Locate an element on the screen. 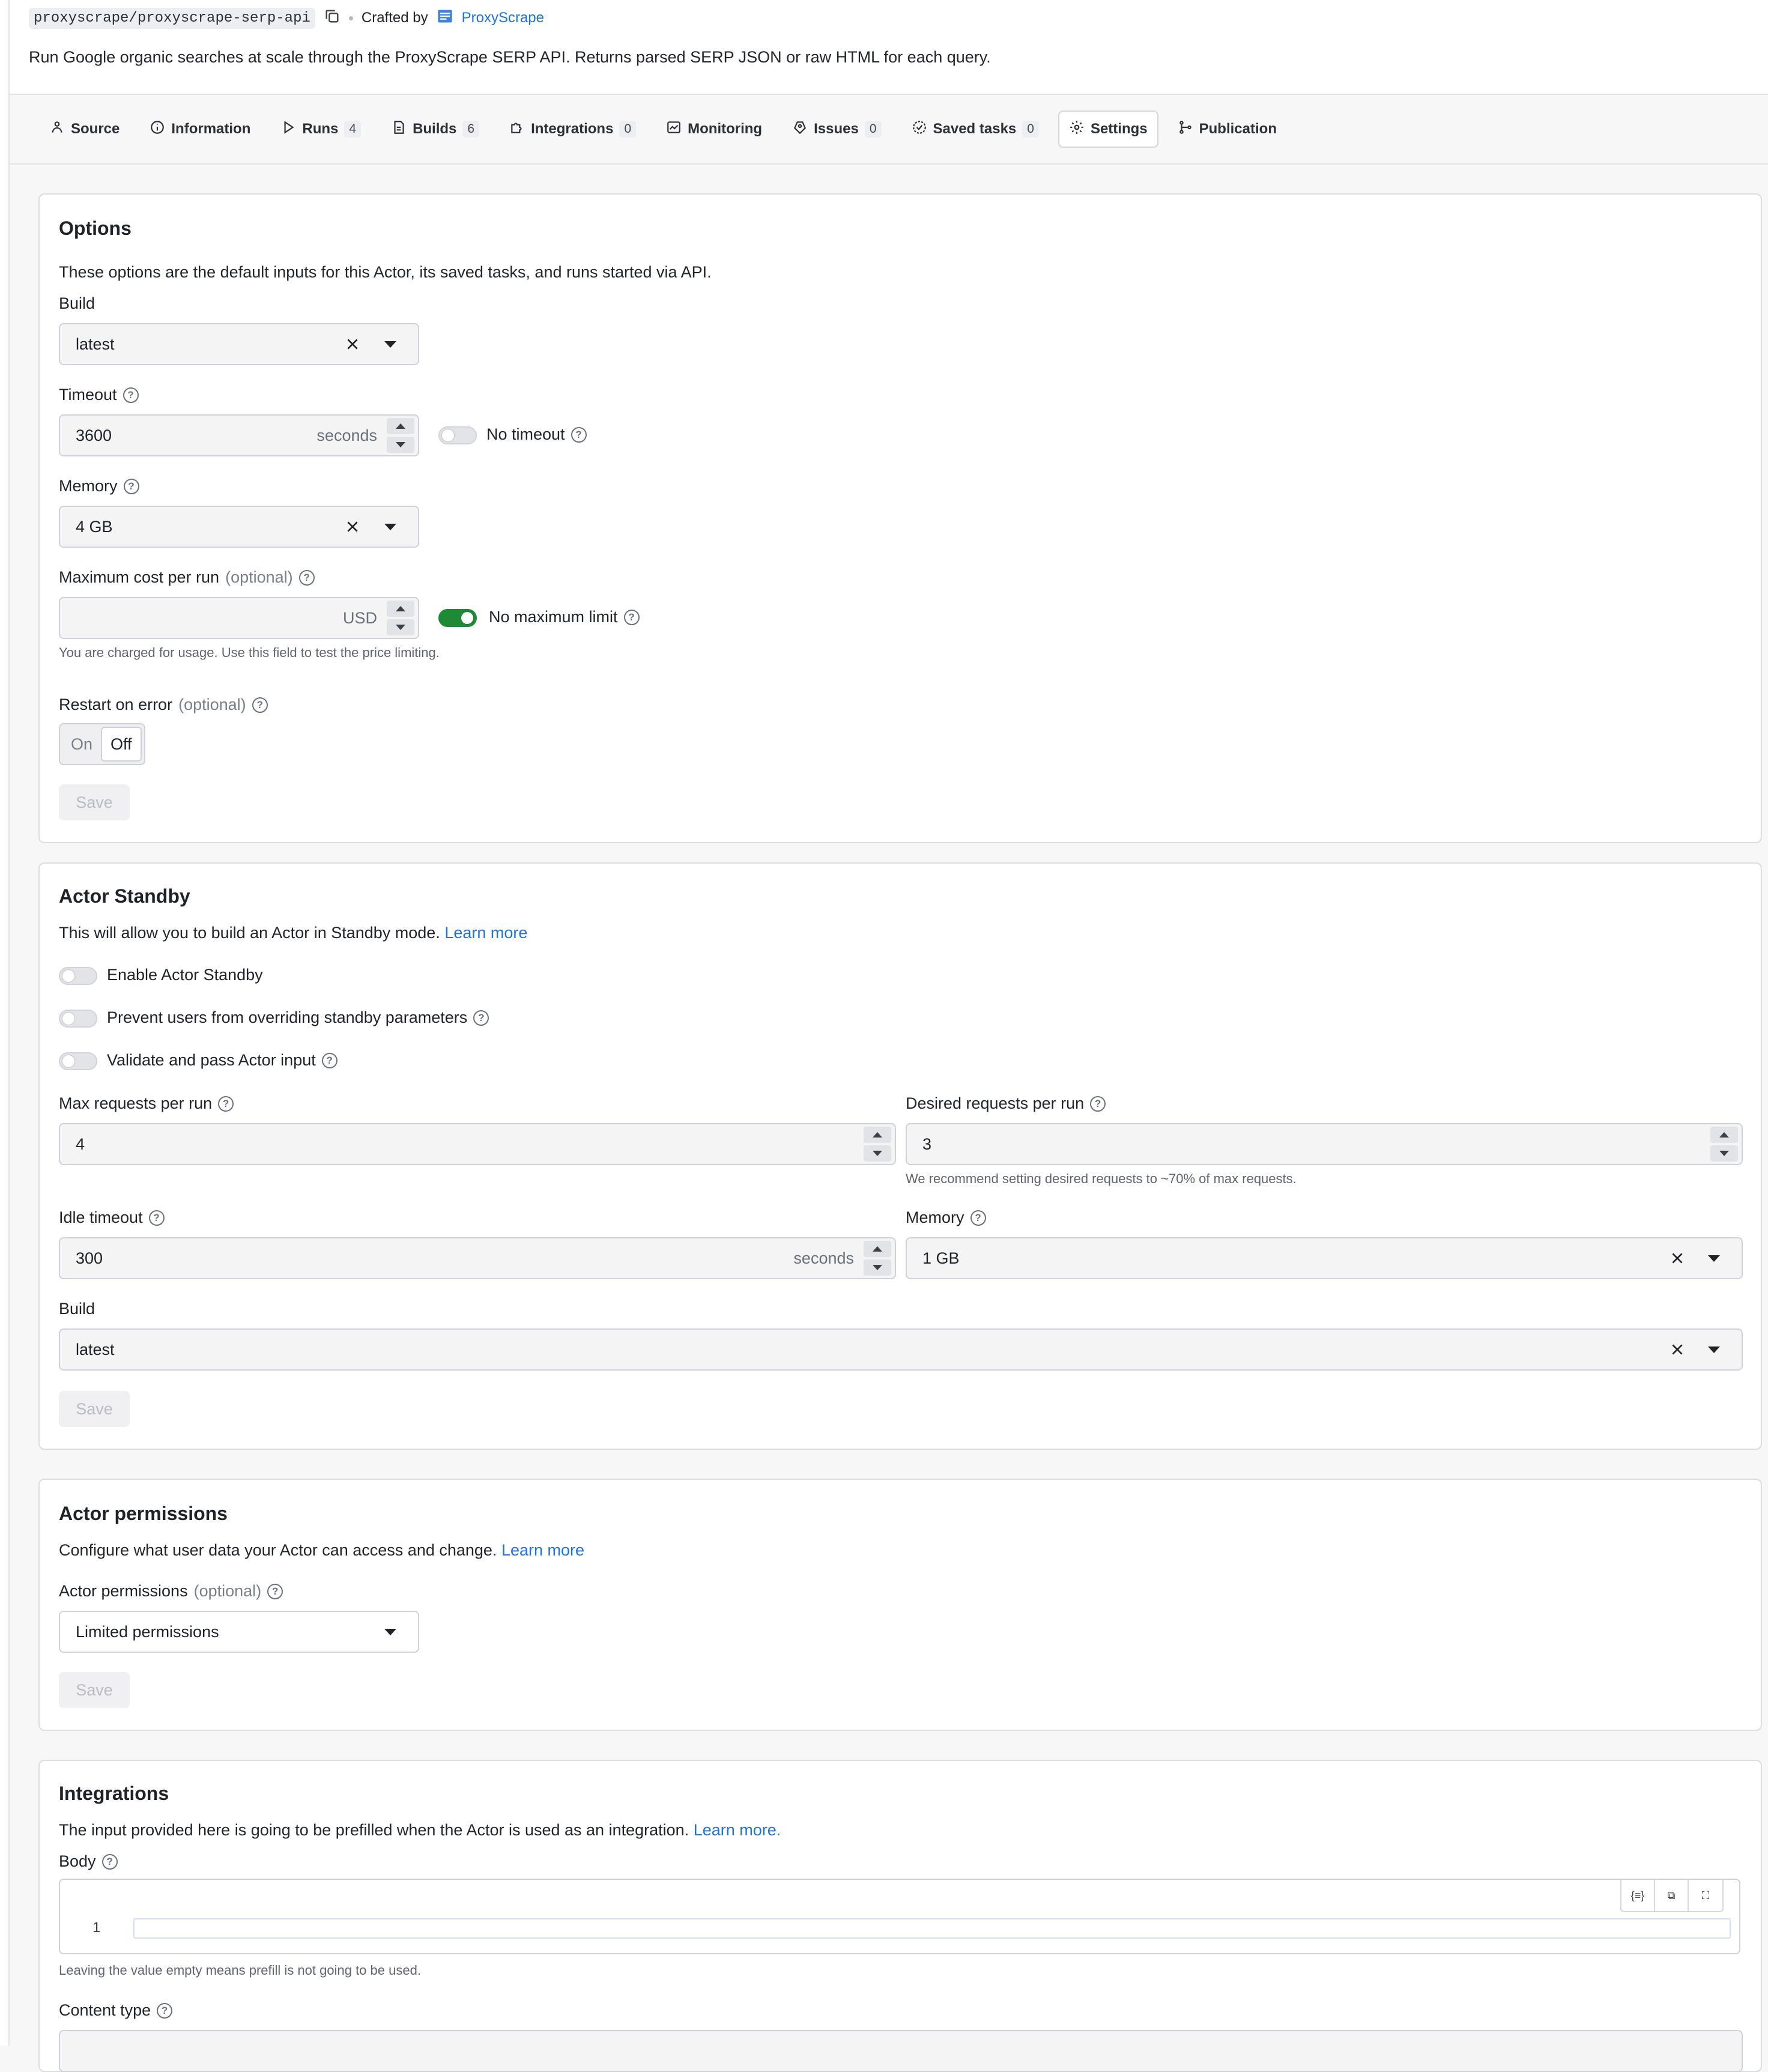 This screenshot has height=2072, width=1768. tab-issues: Issues 0 is located at coordinates (836, 129).